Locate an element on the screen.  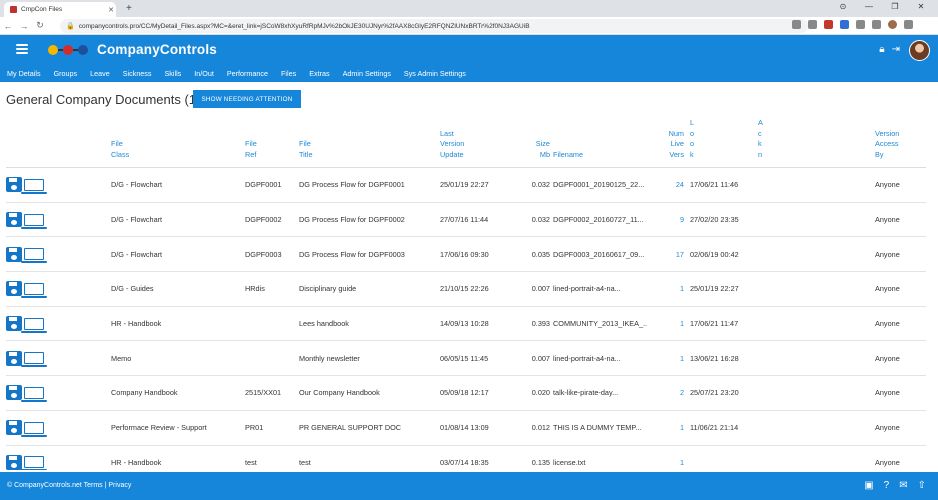
col-ack: Ackn is located at coordinates (751, 143).